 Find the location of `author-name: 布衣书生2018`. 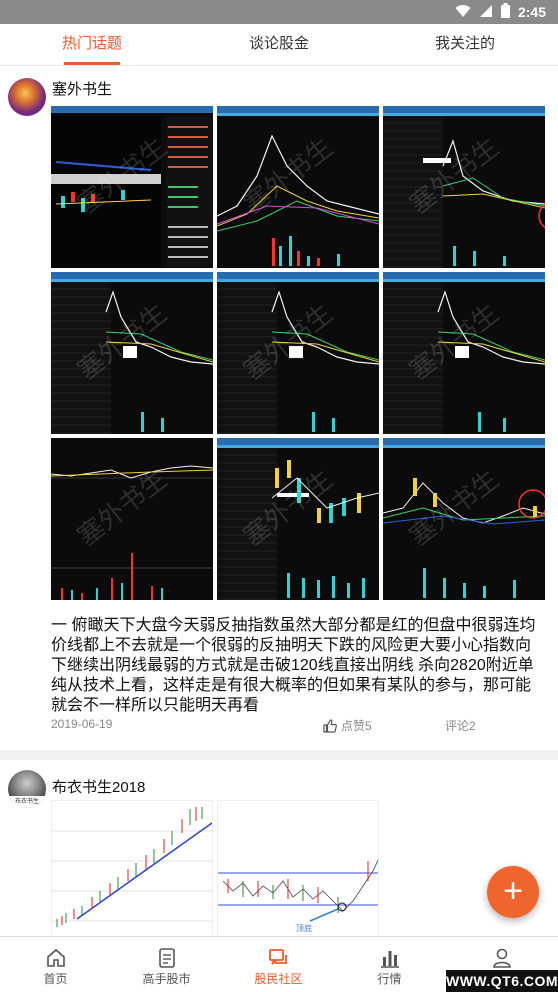

author-name: 布衣书生2018 is located at coordinates (98, 786).